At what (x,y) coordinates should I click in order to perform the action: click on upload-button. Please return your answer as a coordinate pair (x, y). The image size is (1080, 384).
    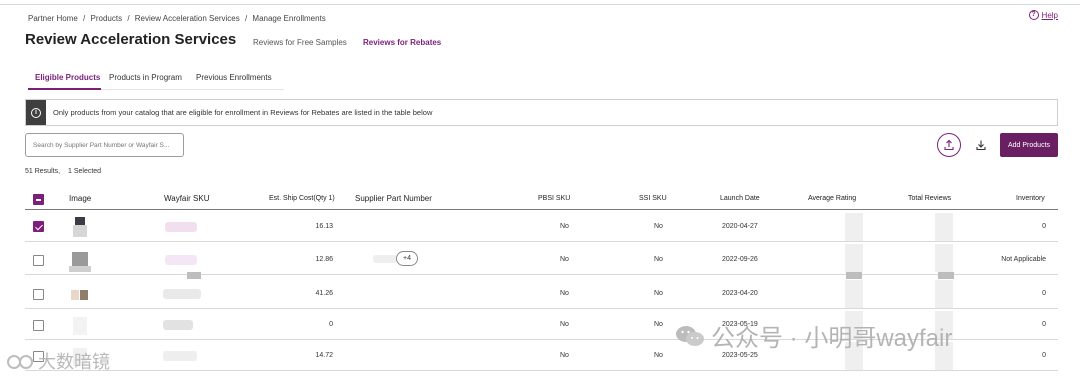
    Looking at the image, I should click on (949, 145).